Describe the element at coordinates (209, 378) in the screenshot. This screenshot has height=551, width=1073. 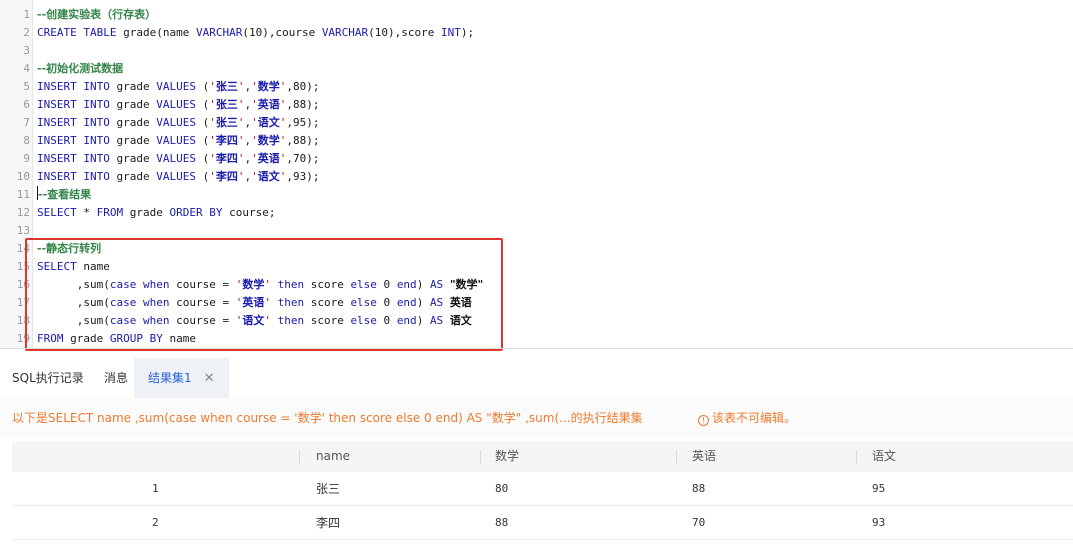
I see `close-icon: ✕` at that location.